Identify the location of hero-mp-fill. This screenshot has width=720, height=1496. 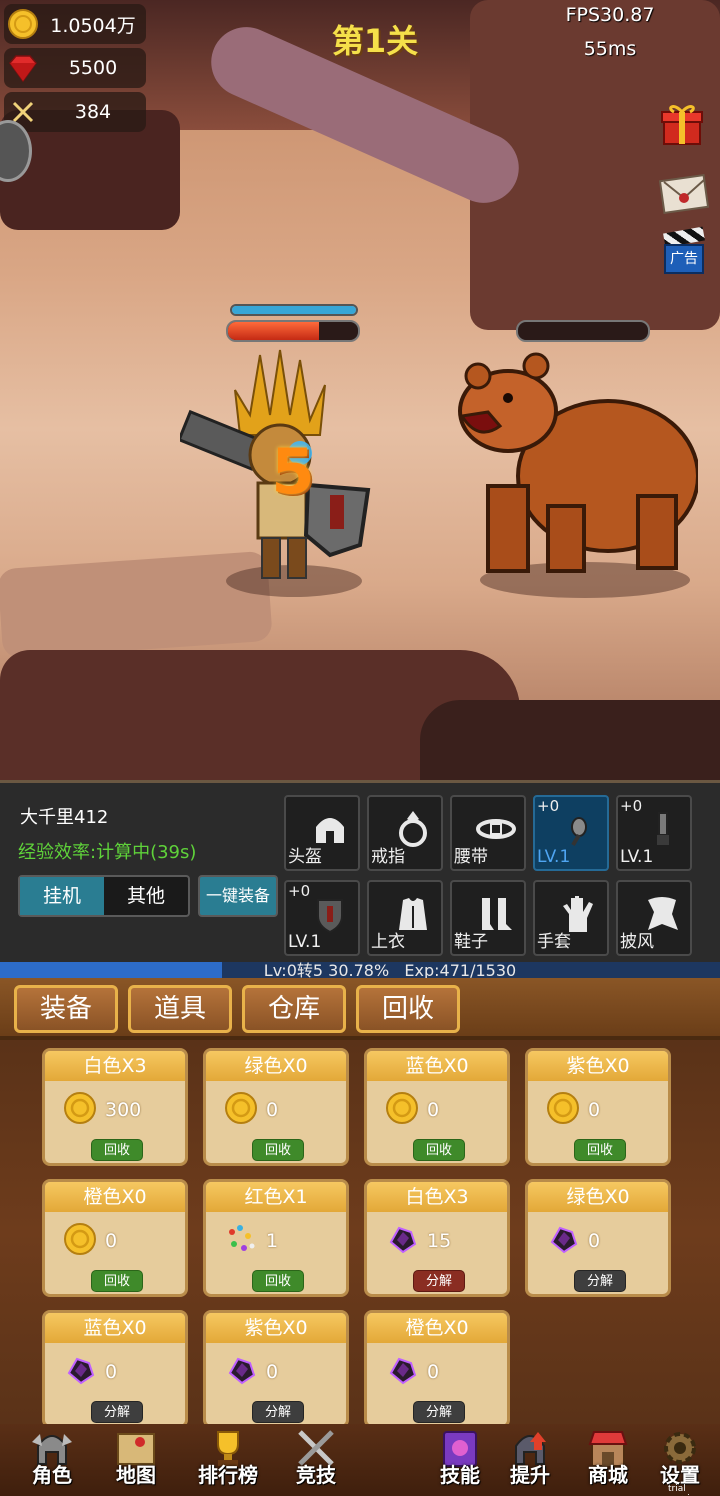
(294, 310).